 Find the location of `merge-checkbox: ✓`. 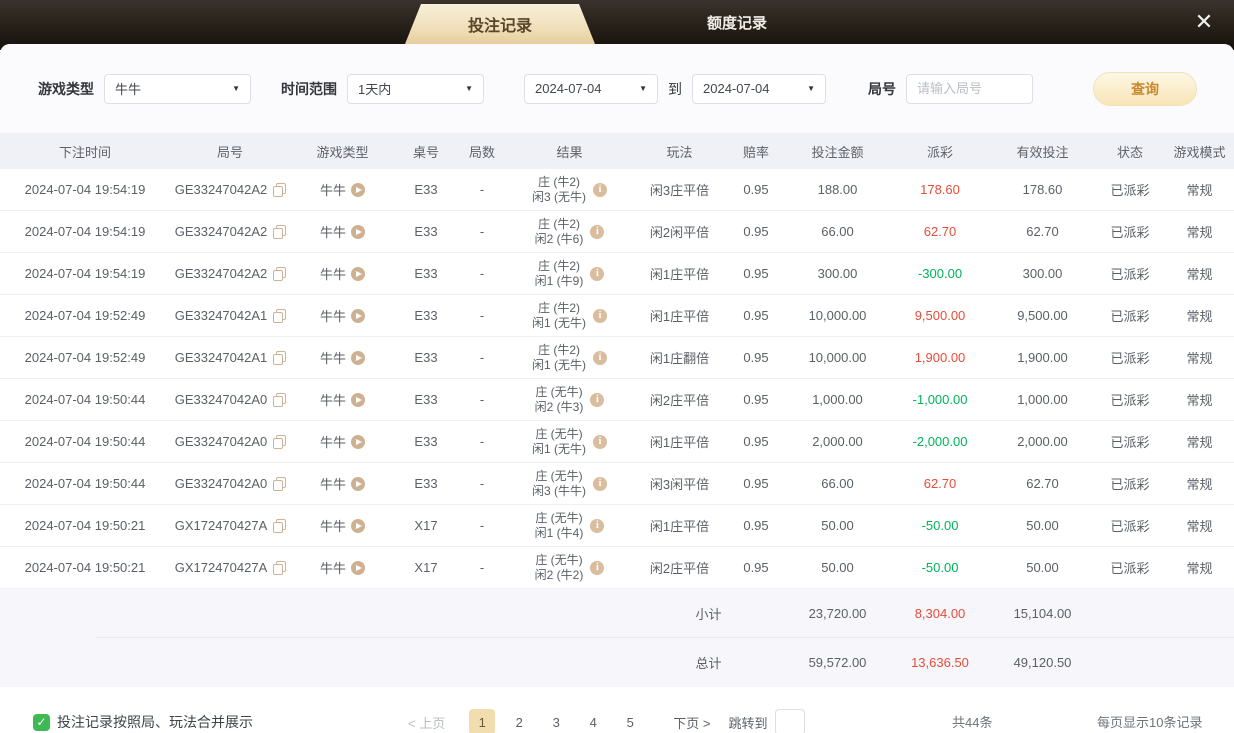

merge-checkbox: ✓ is located at coordinates (41, 722).